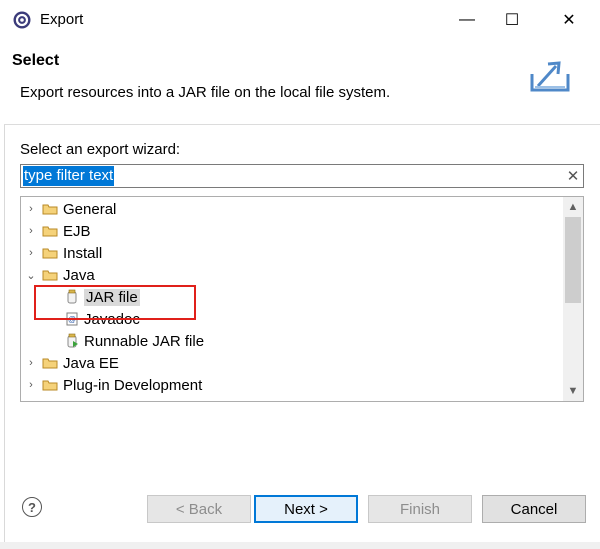 The width and height of the screenshot is (600, 549). I want to click on wizard-list-label: Select an export wizard:, so click(100, 149).